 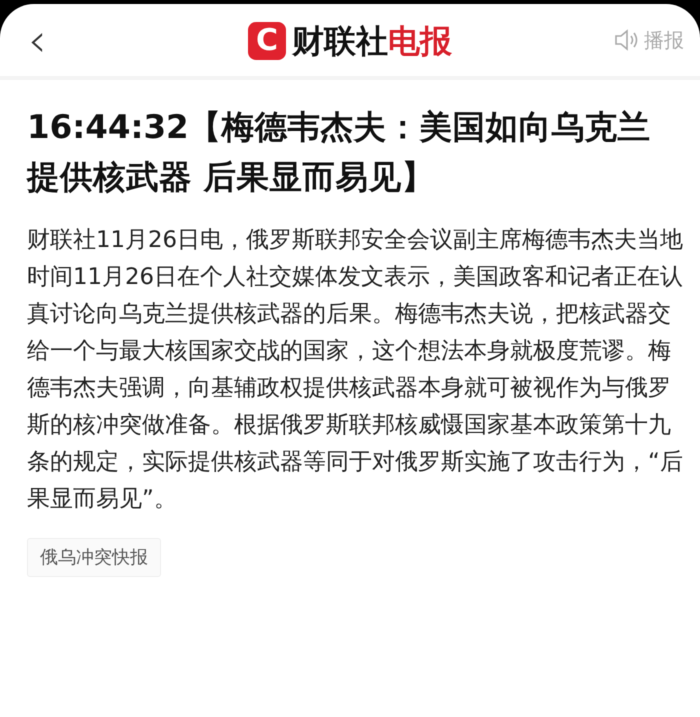 I want to click on topic-tag: 俄乌冲突快报, so click(x=94, y=557).